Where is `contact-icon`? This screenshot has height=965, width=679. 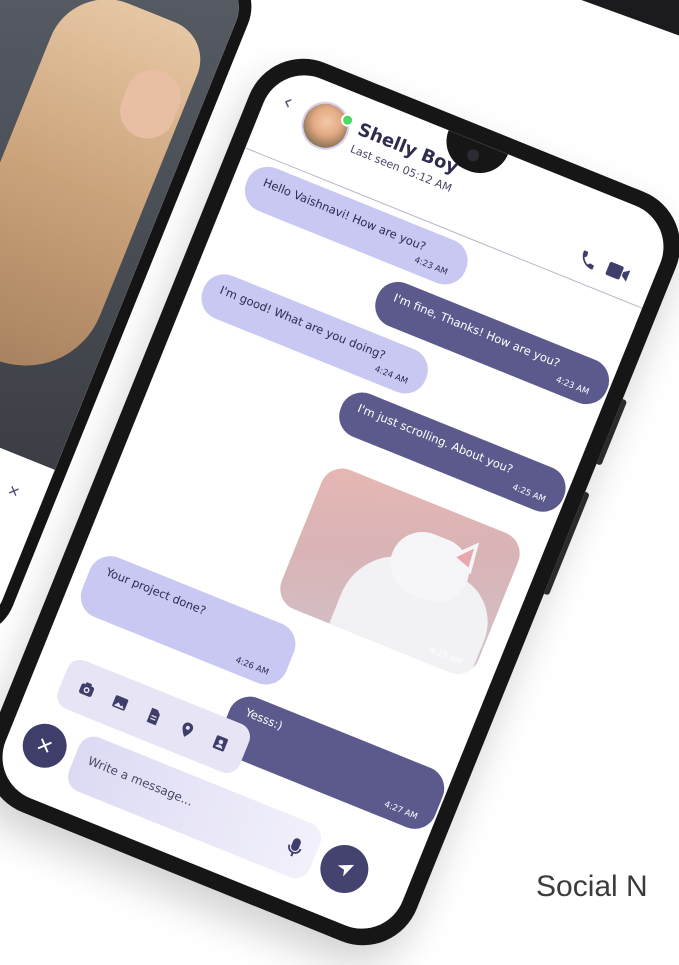 contact-icon is located at coordinates (220, 743).